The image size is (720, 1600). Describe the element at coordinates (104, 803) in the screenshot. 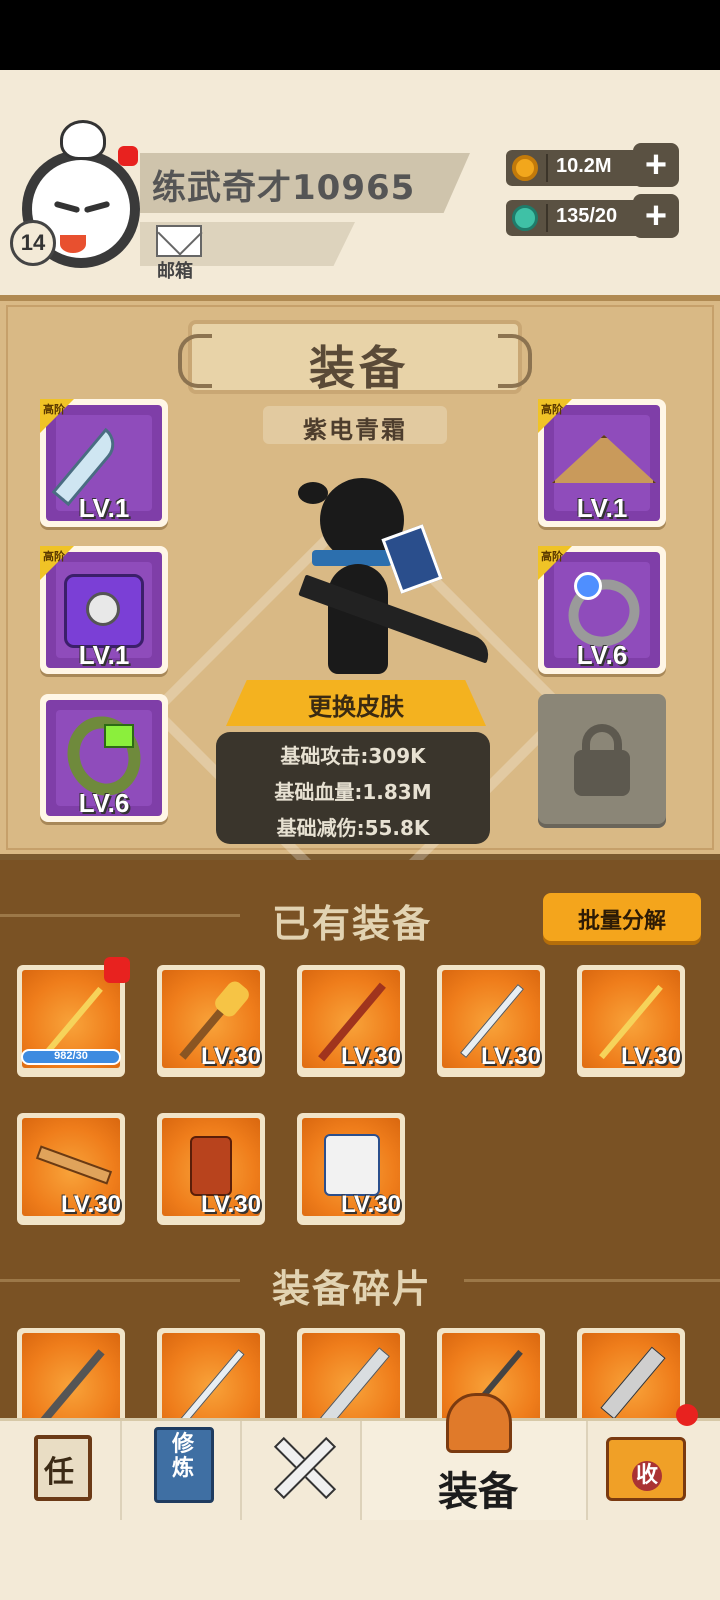

I see `slot-level: LV.6` at that location.